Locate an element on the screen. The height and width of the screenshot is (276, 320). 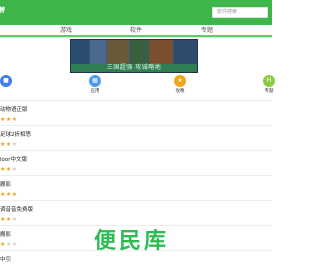
category-topics: H 专题 is located at coordinates (269, 87).